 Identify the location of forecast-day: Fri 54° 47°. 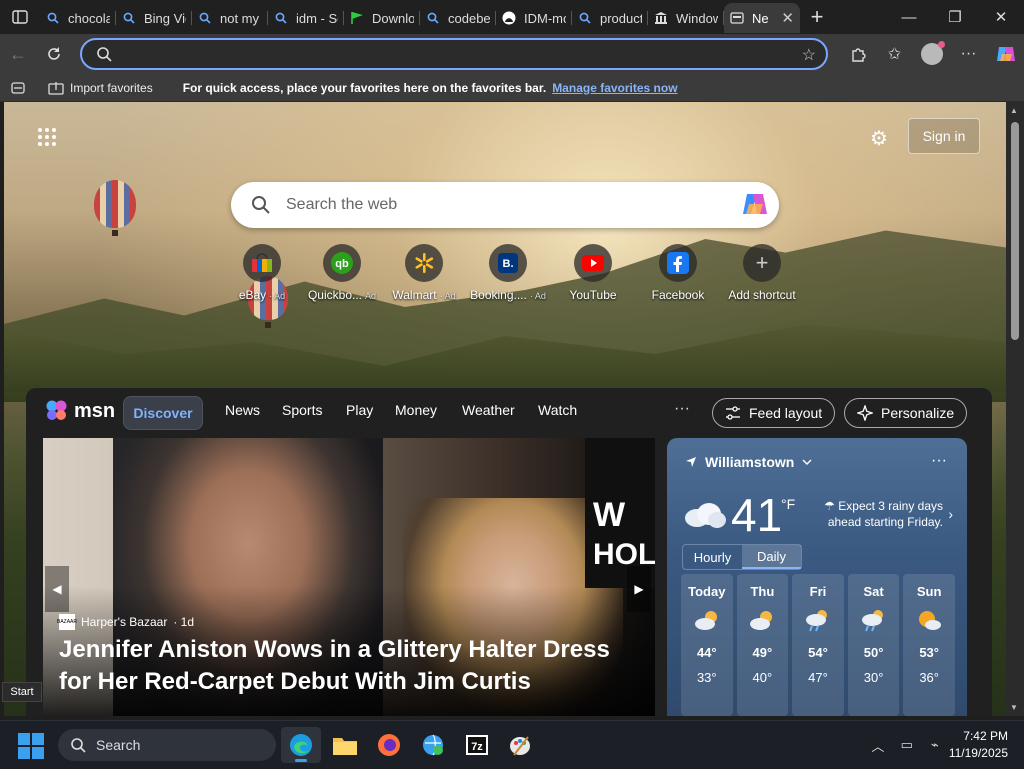
(818, 645).